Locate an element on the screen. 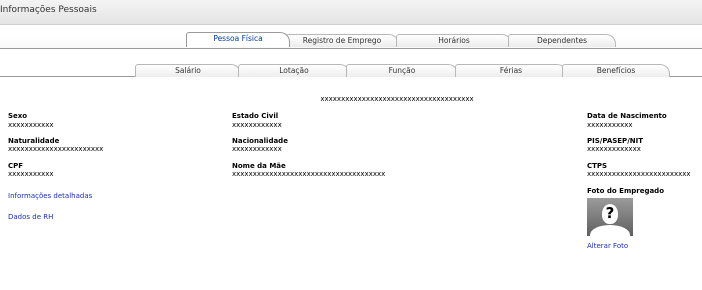 This screenshot has height=290, width=702. tab-ferias: Férias is located at coordinates (511, 70).